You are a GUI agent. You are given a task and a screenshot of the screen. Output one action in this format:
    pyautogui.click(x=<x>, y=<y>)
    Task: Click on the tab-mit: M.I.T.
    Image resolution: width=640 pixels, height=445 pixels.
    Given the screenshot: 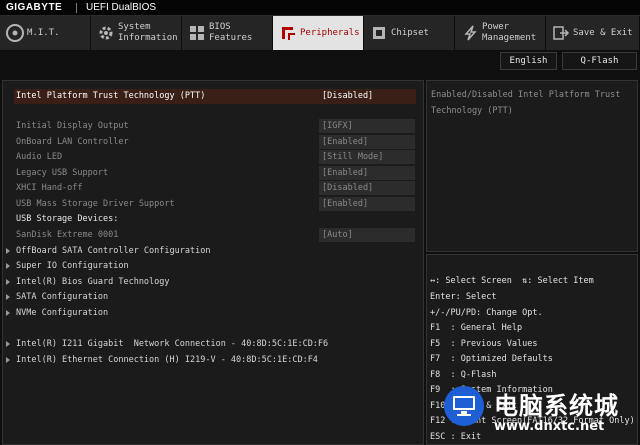 What is the action you would take?
    pyautogui.click(x=45, y=33)
    